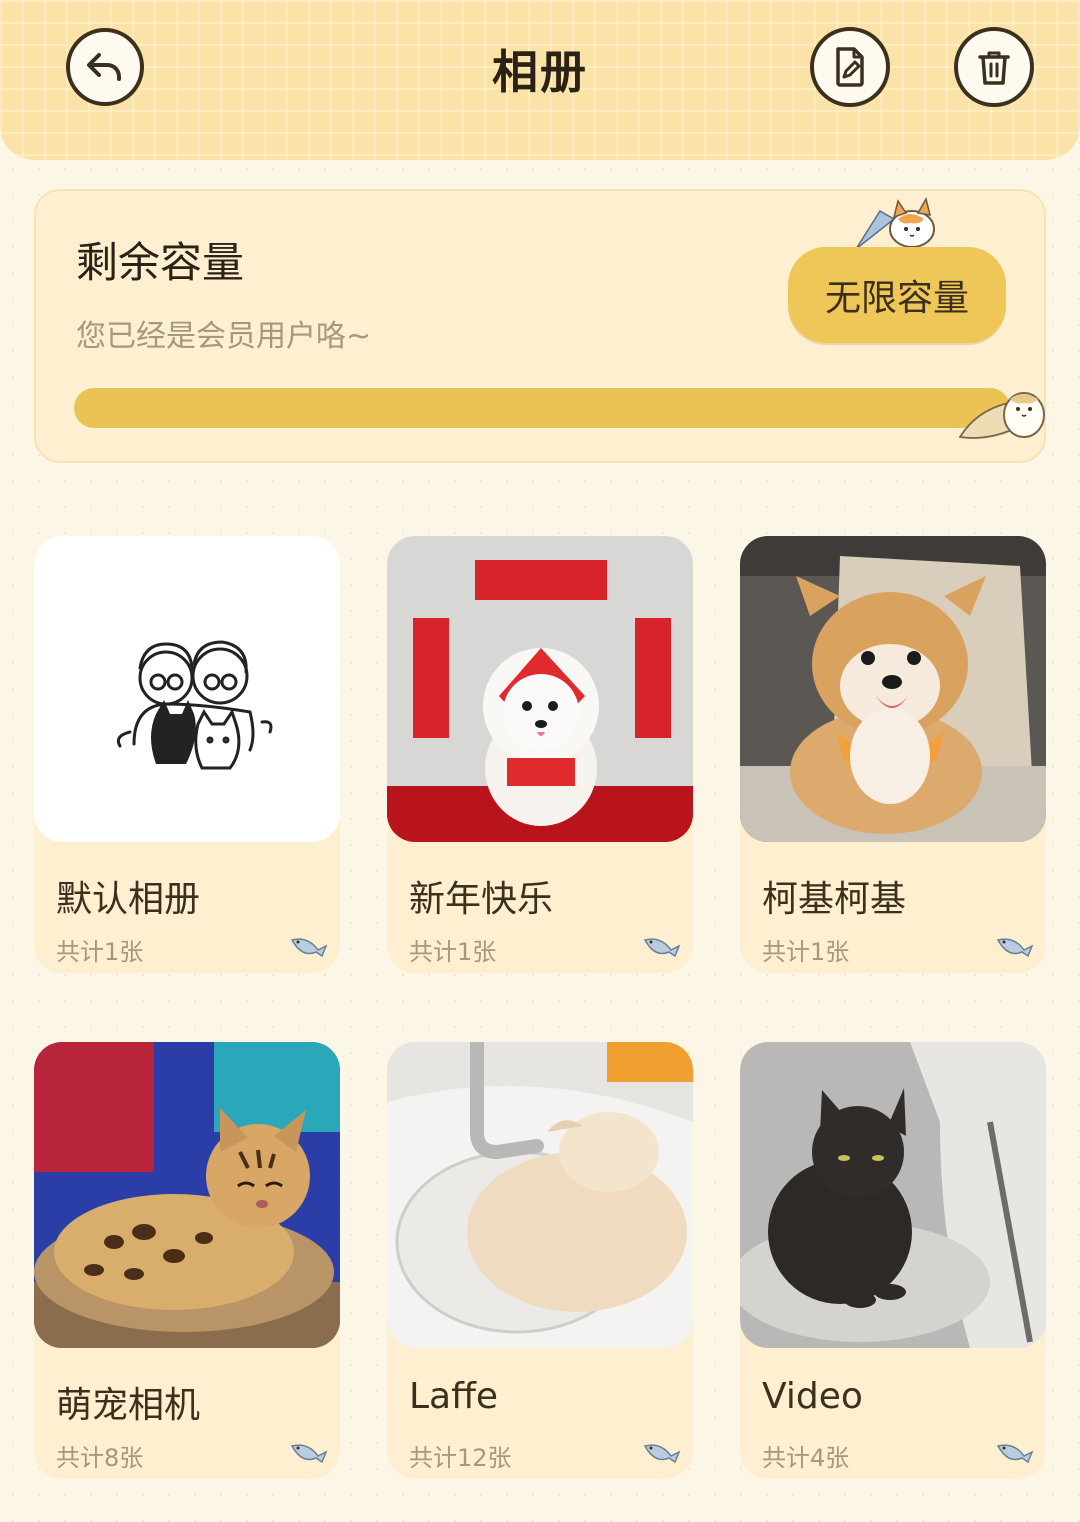 This screenshot has width=1080, height=1522. What do you see at coordinates (540, 72) in the screenshot?
I see `page-title: 相册` at bounding box center [540, 72].